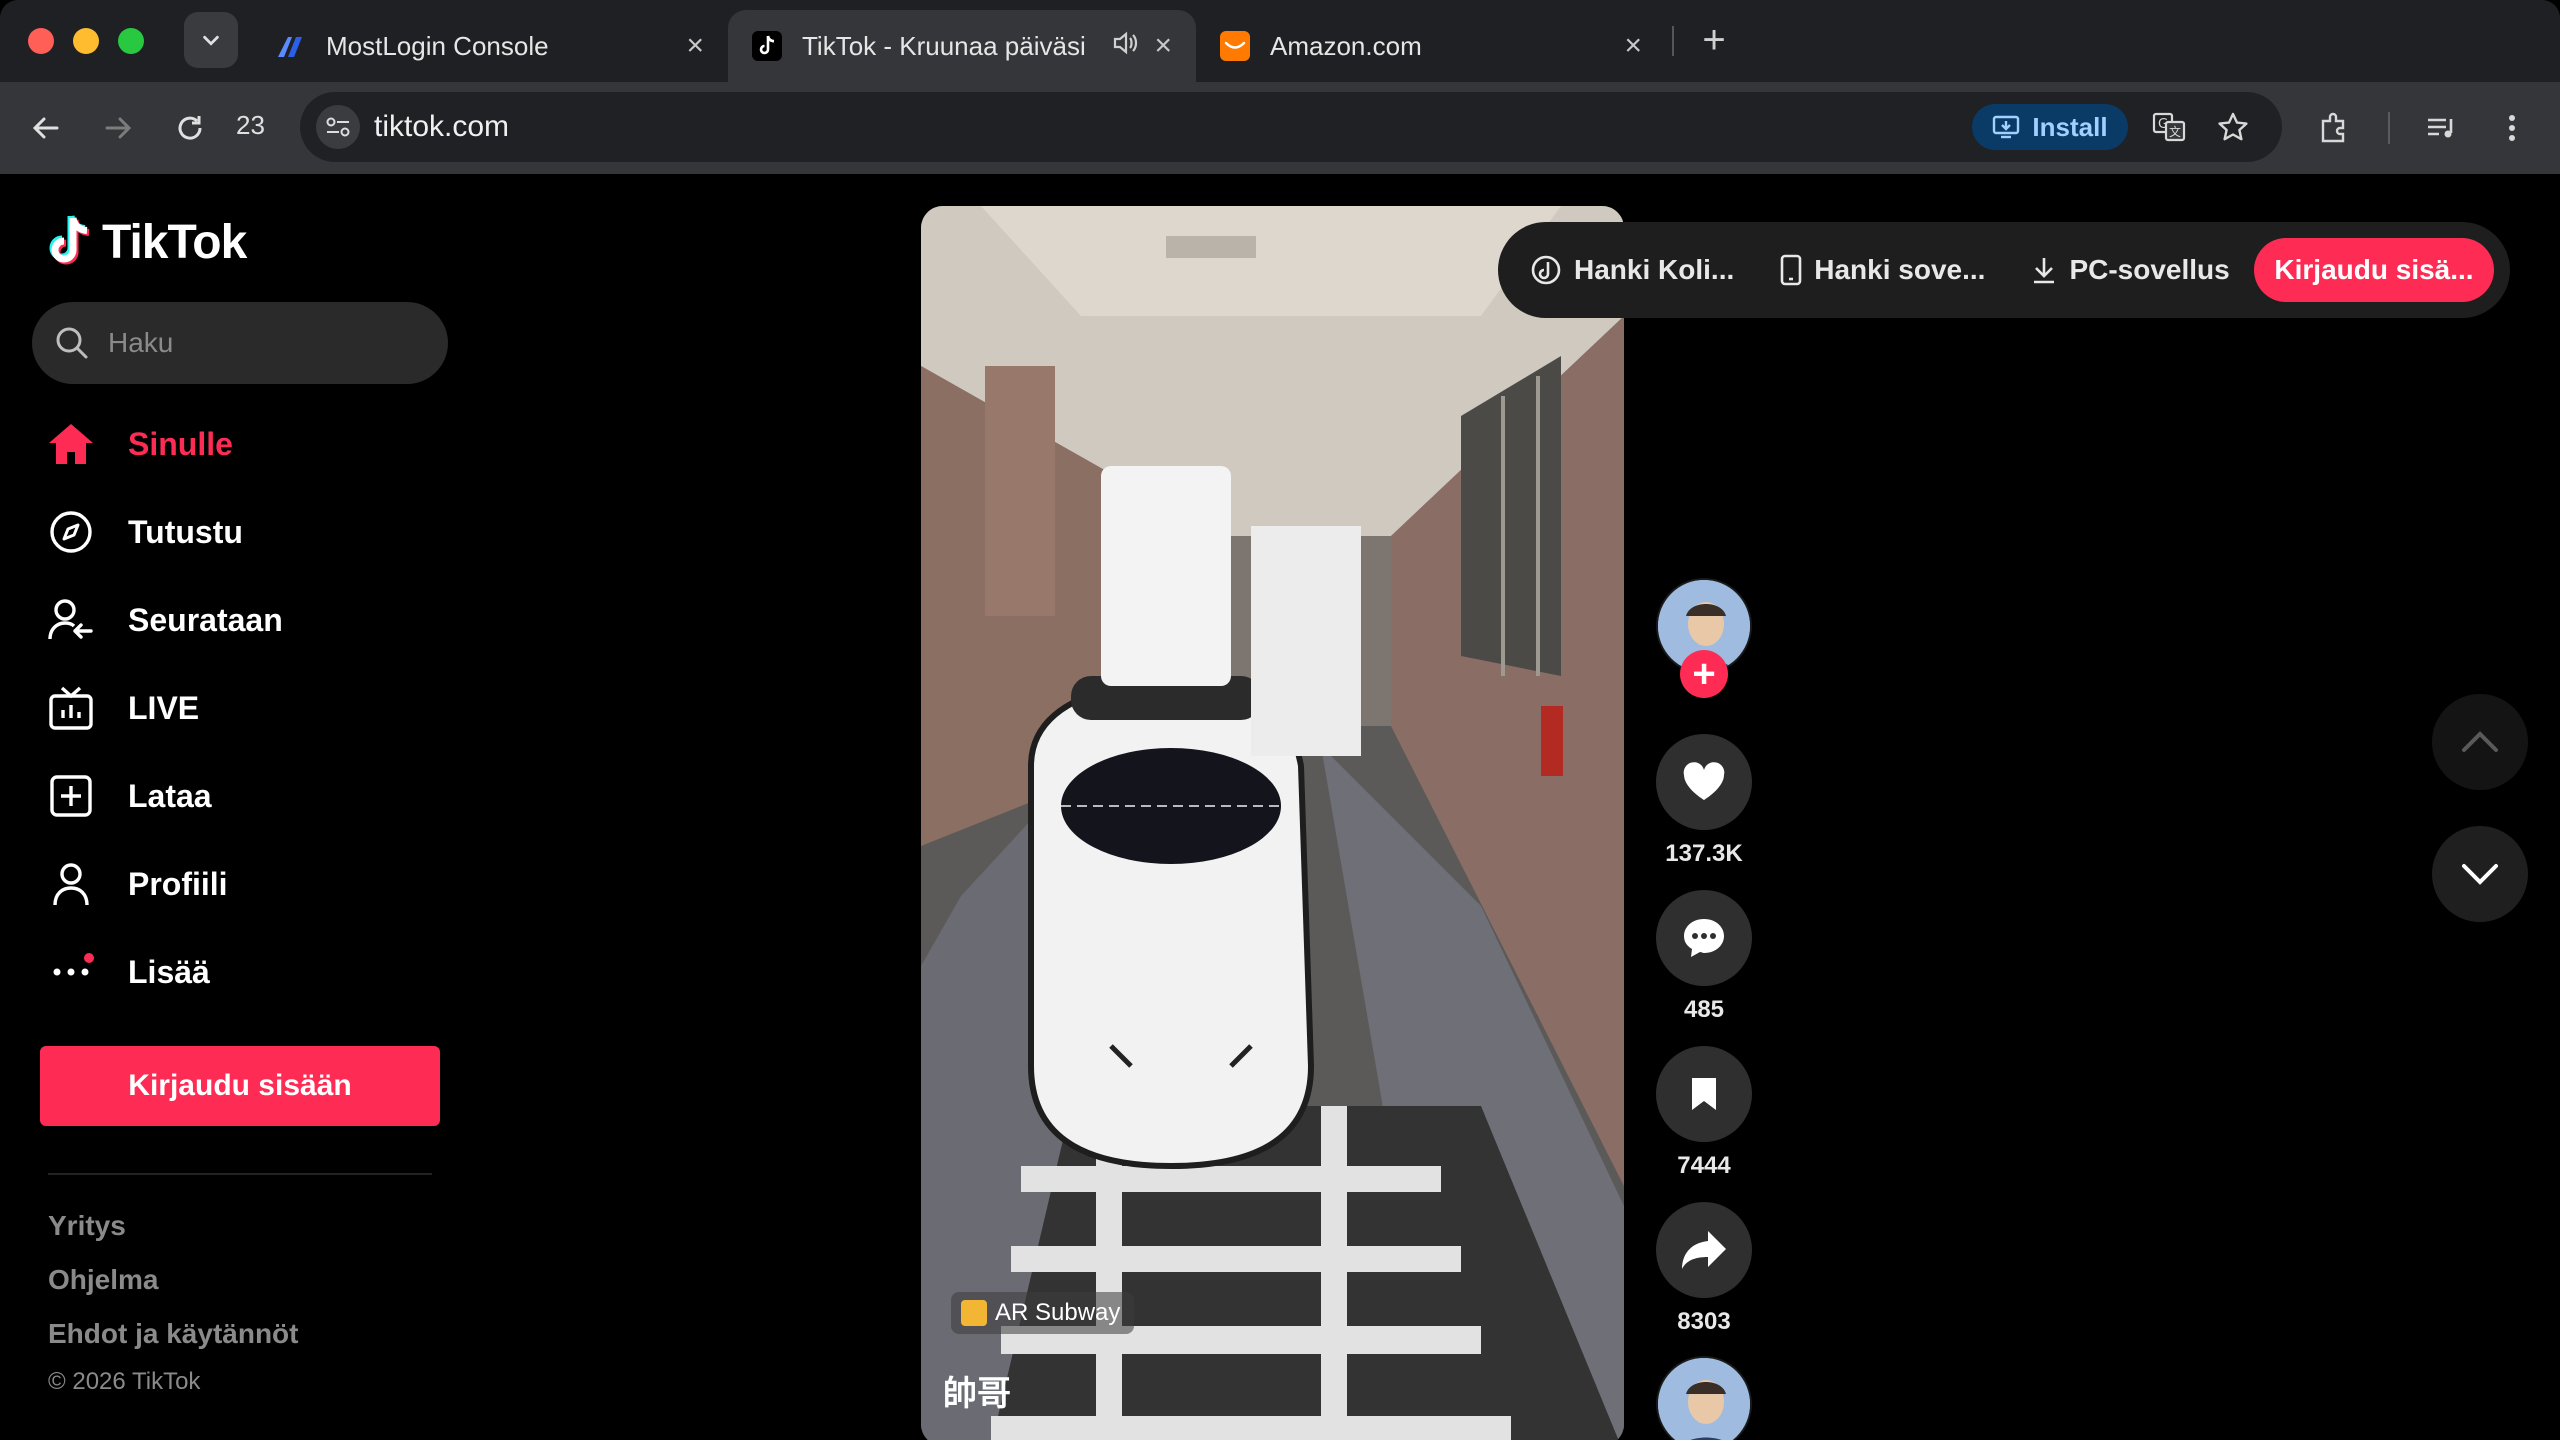  Describe the element at coordinates (173, 1334) in the screenshot. I see `footer-link-ehdot: Ehdot ja käytännöt` at that location.